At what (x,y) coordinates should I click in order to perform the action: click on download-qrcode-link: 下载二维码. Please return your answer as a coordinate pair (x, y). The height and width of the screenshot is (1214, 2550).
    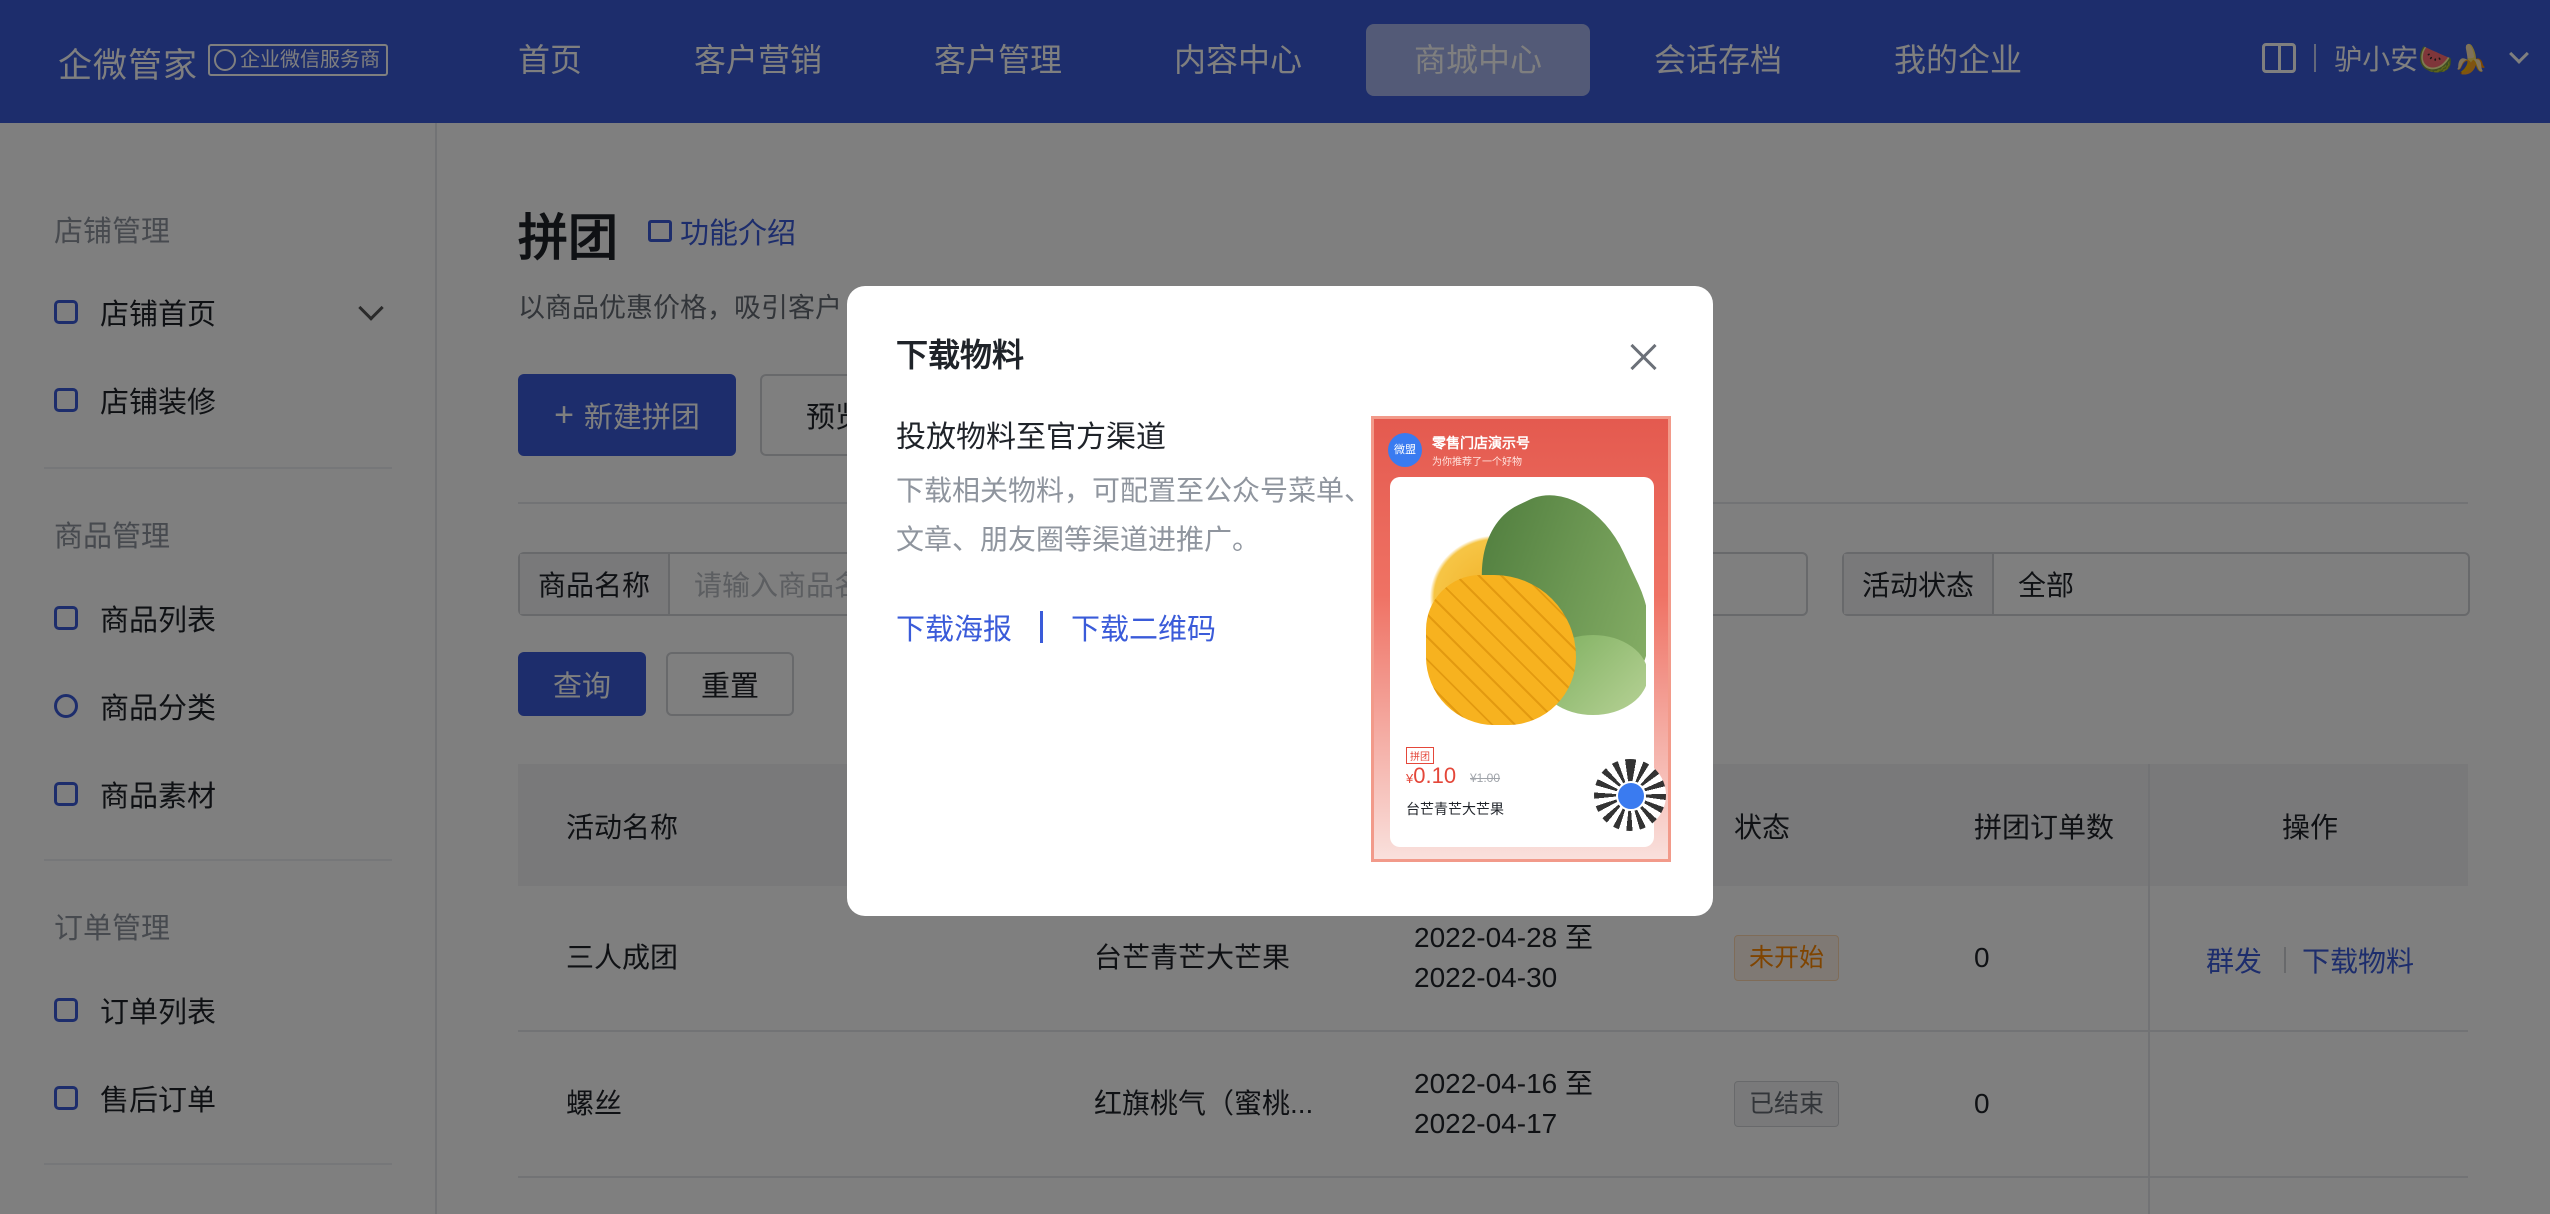
    Looking at the image, I should click on (1143, 627).